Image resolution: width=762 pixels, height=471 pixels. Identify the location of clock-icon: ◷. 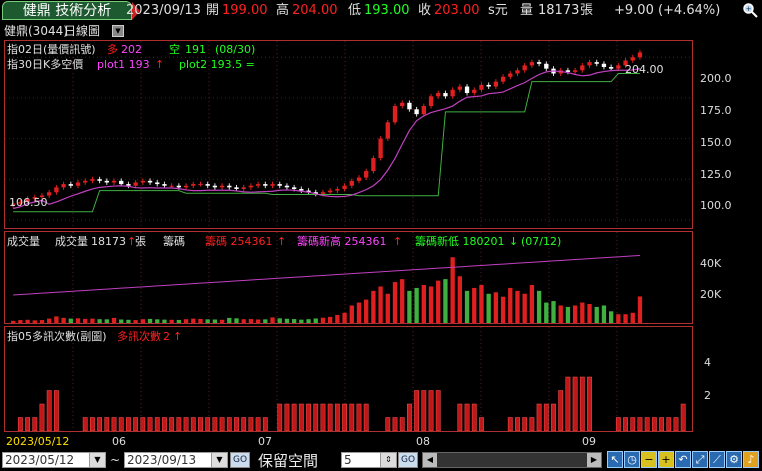
(632, 459).